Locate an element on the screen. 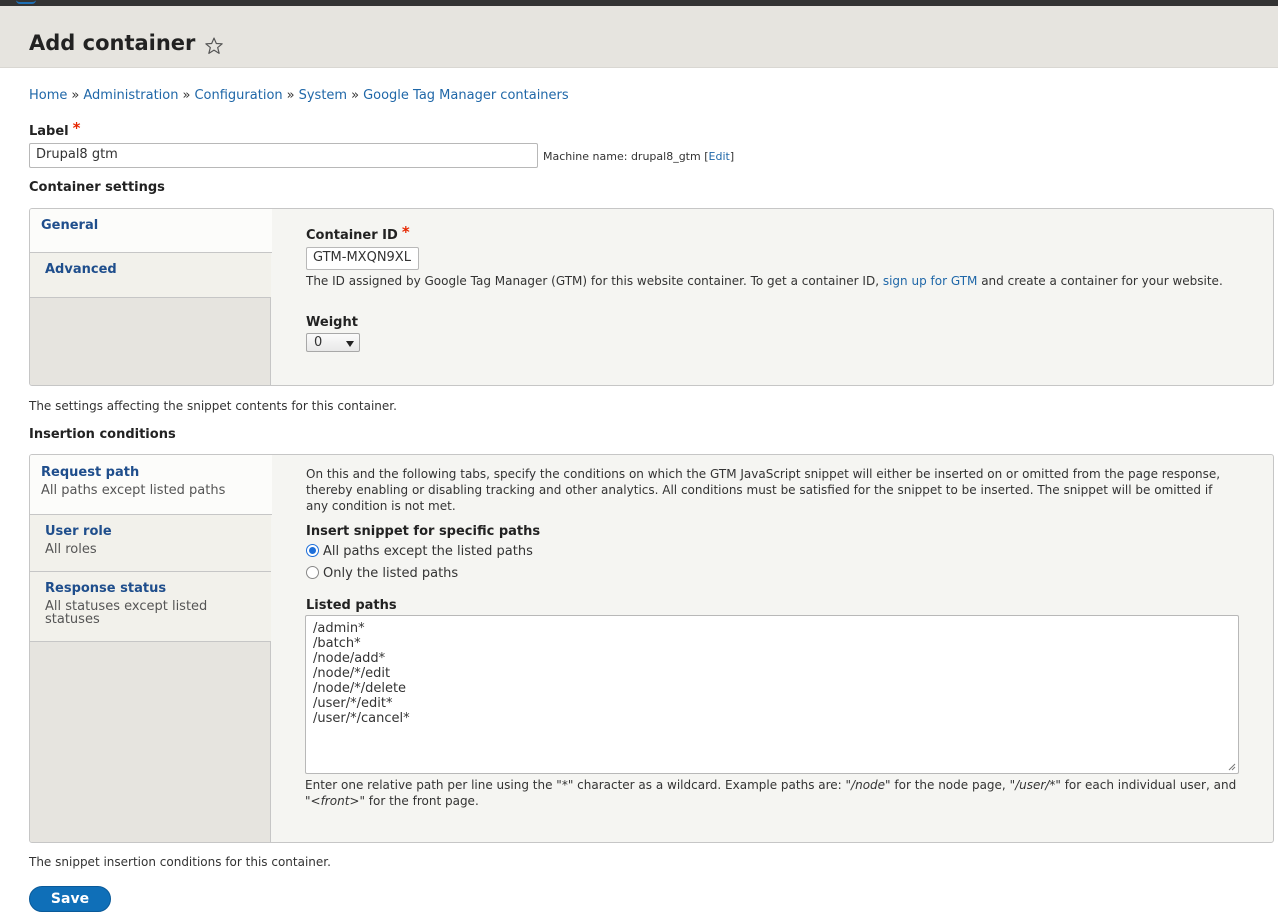 This screenshot has height=917, width=1278. container-id-input: GTM-MXQN9XL is located at coordinates (362, 258).